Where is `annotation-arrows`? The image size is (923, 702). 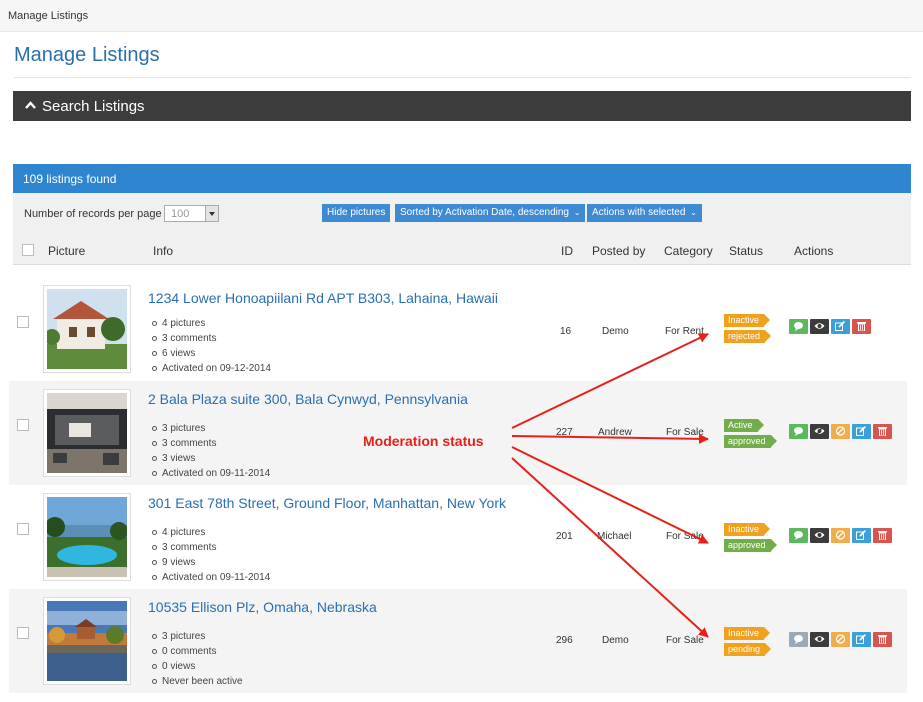 annotation-arrows is located at coordinates (610, 485).